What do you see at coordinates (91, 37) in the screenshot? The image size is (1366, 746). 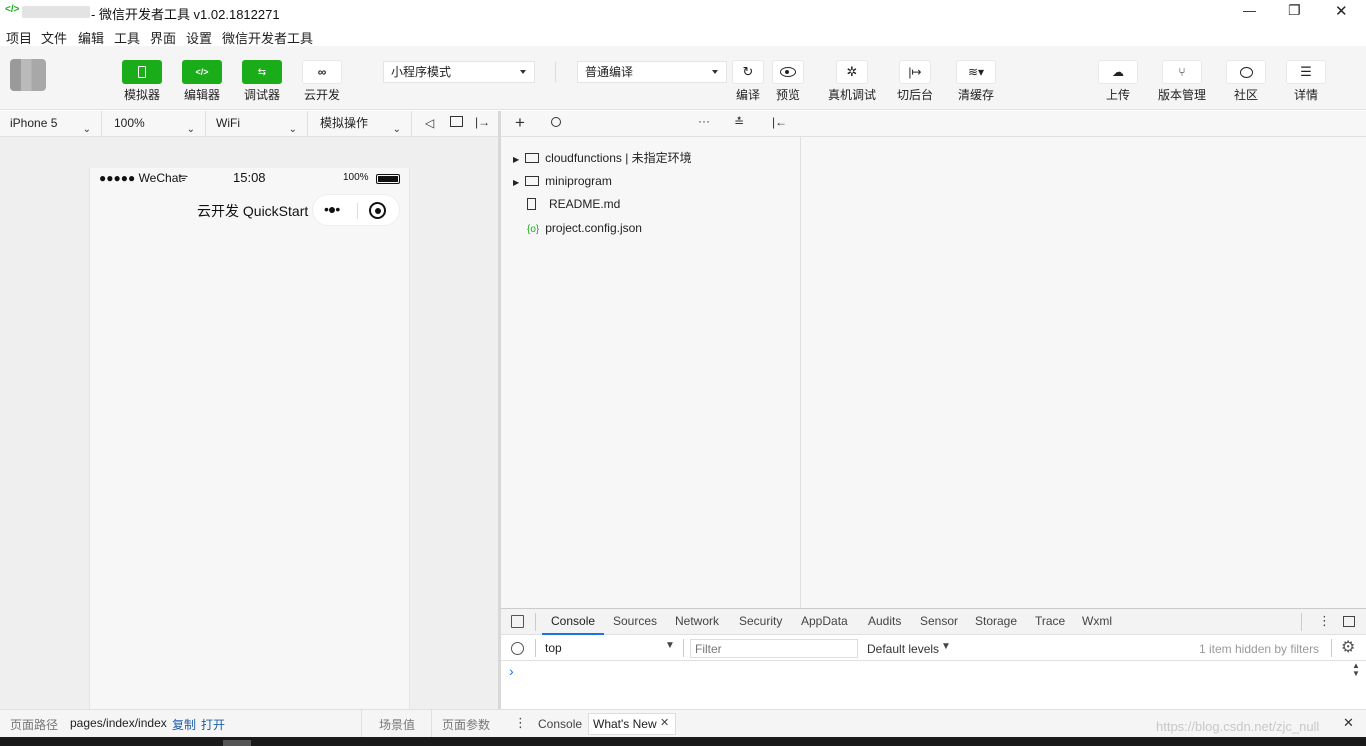 I see `menu-item-edit: 编辑` at bounding box center [91, 37].